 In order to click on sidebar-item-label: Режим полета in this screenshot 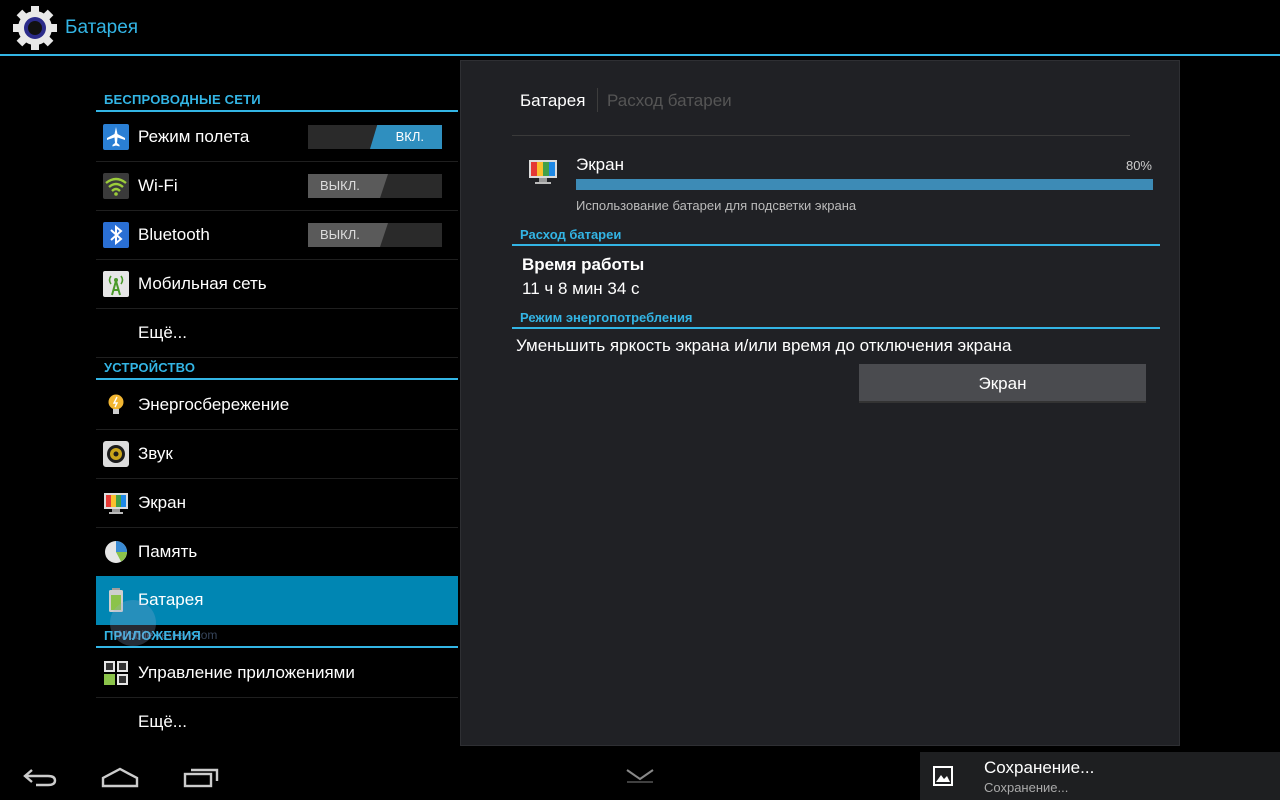, I will do `click(194, 136)`.